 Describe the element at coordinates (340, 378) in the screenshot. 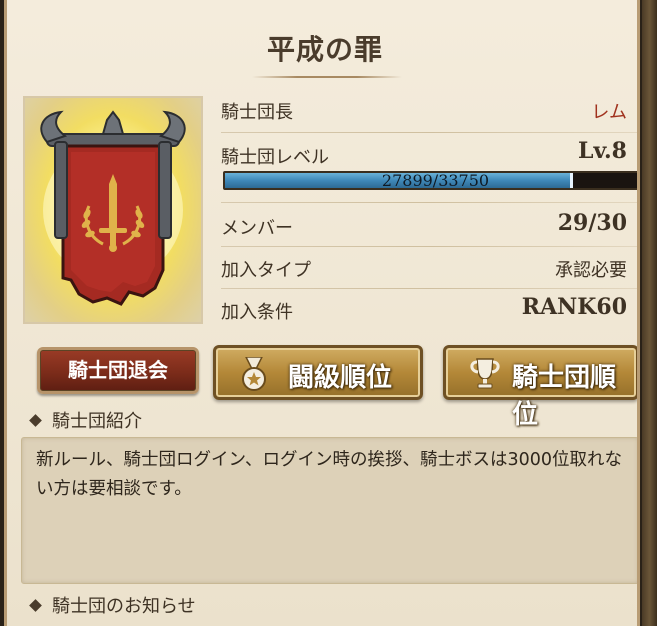

I see `ranking-button-label: 闘級順位` at that location.